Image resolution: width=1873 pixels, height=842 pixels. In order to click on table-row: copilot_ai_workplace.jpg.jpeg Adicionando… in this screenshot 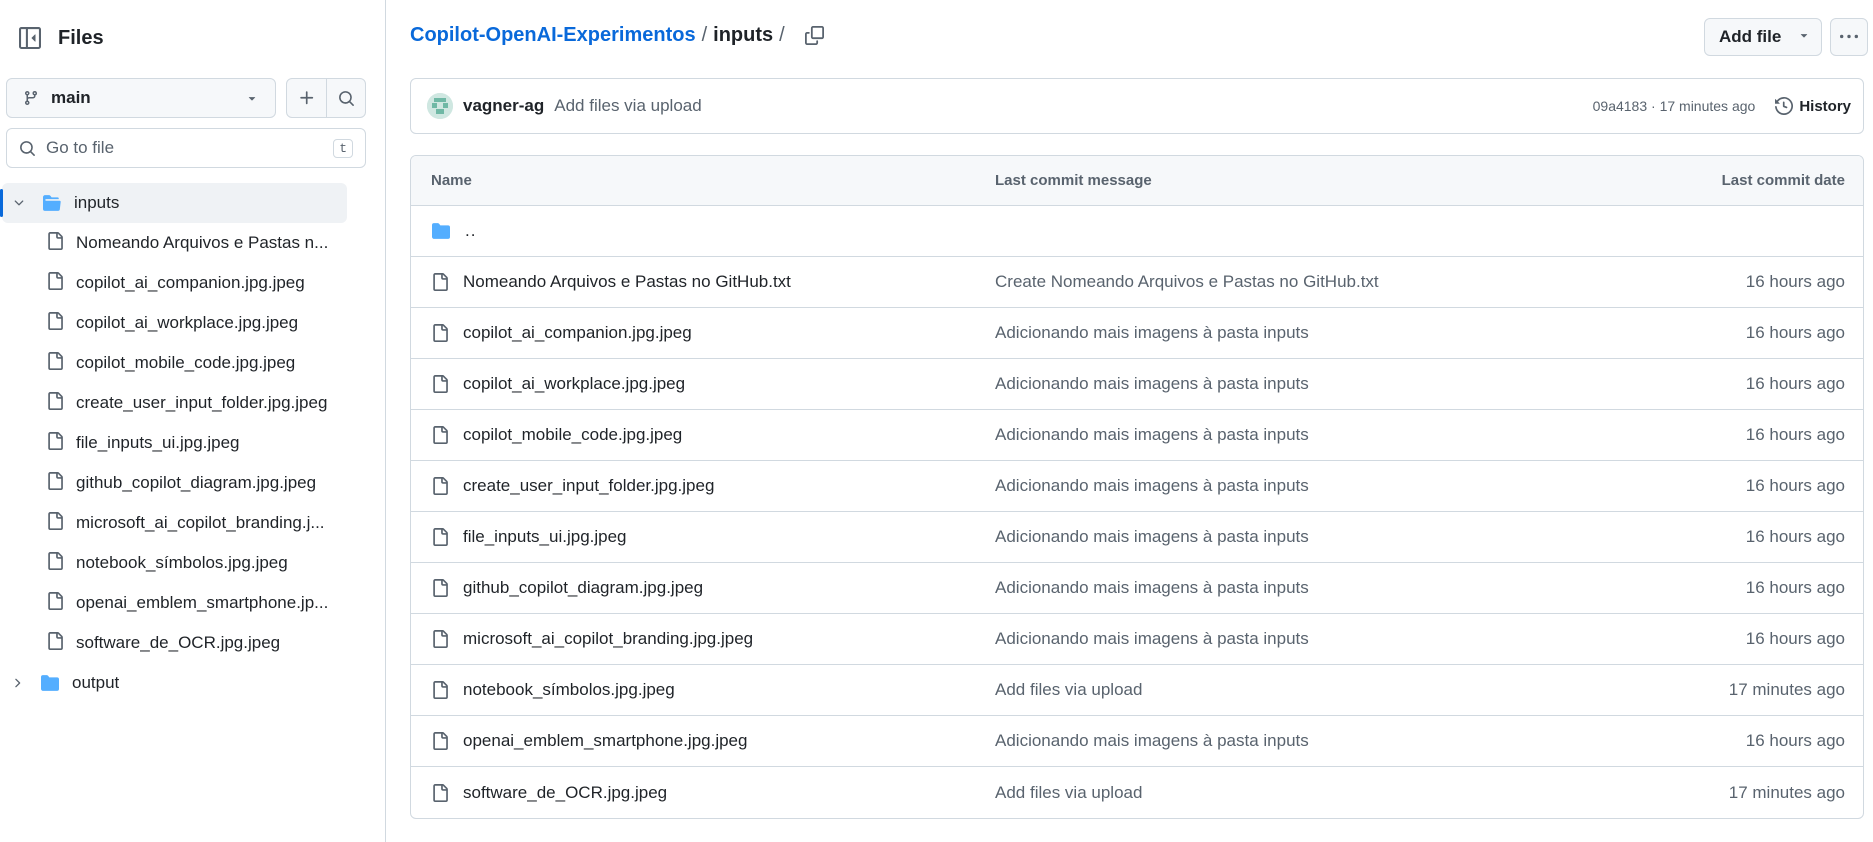, I will do `click(1137, 384)`.